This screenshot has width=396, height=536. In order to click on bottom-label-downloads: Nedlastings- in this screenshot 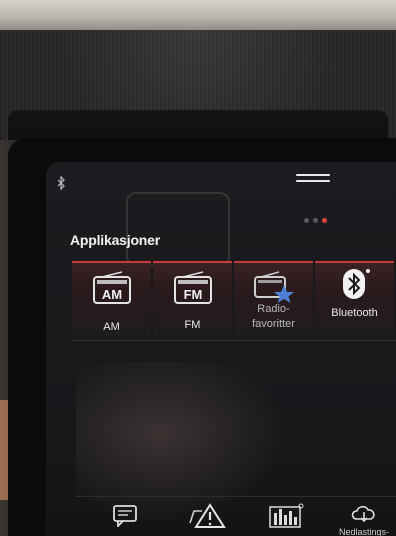, I will do `click(364, 531)`.